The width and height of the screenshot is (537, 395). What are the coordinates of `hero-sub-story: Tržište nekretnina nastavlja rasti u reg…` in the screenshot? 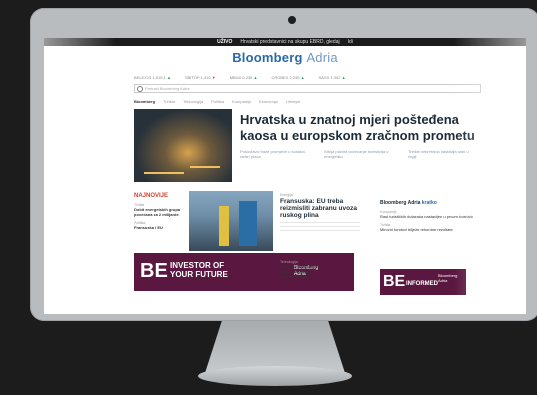 It's located at (443, 154).